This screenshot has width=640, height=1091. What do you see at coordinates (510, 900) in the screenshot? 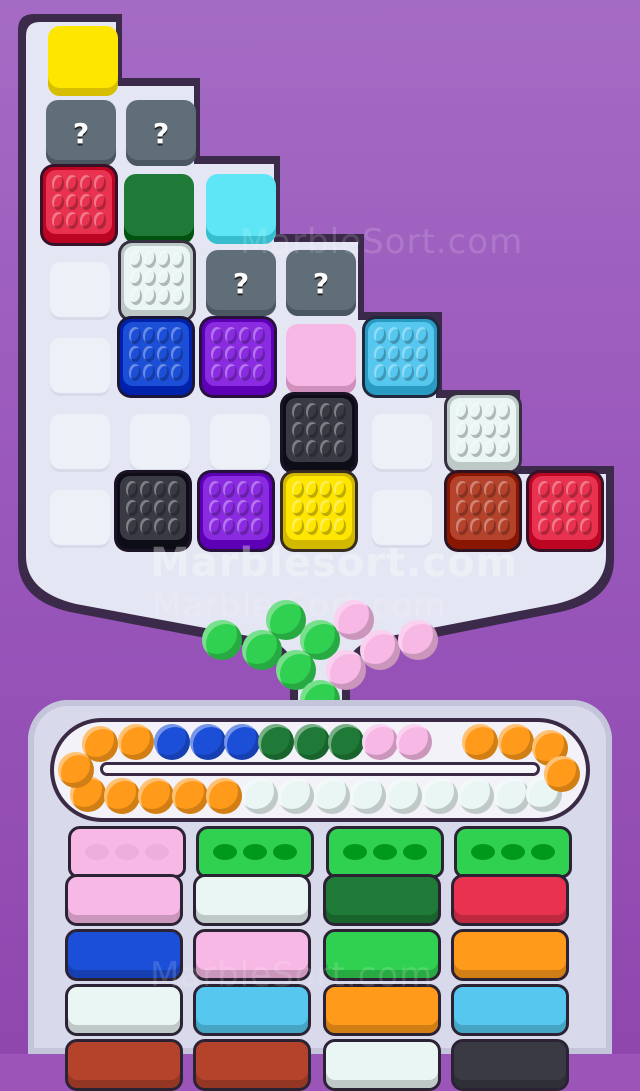
I see `red-sort-slab` at bounding box center [510, 900].